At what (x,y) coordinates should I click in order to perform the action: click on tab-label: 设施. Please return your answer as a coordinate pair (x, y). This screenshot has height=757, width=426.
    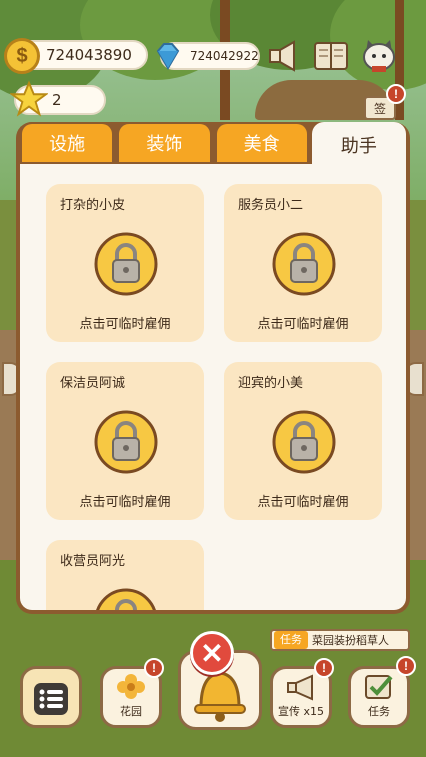
    Looking at the image, I should click on (67, 144).